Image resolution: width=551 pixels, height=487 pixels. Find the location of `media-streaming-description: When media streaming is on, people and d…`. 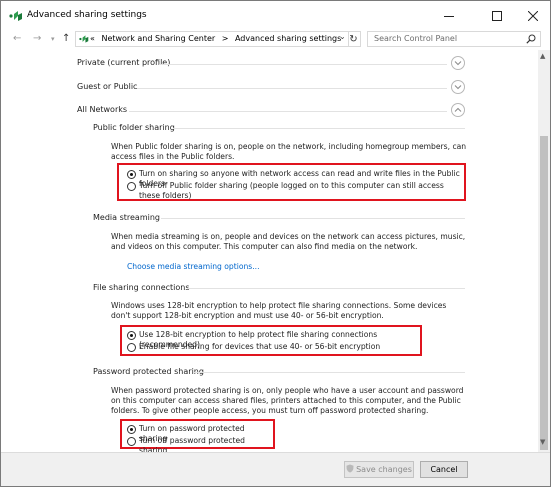

media-streaming-description: When media streaming is on, people and d… is located at coordinates (288, 241).